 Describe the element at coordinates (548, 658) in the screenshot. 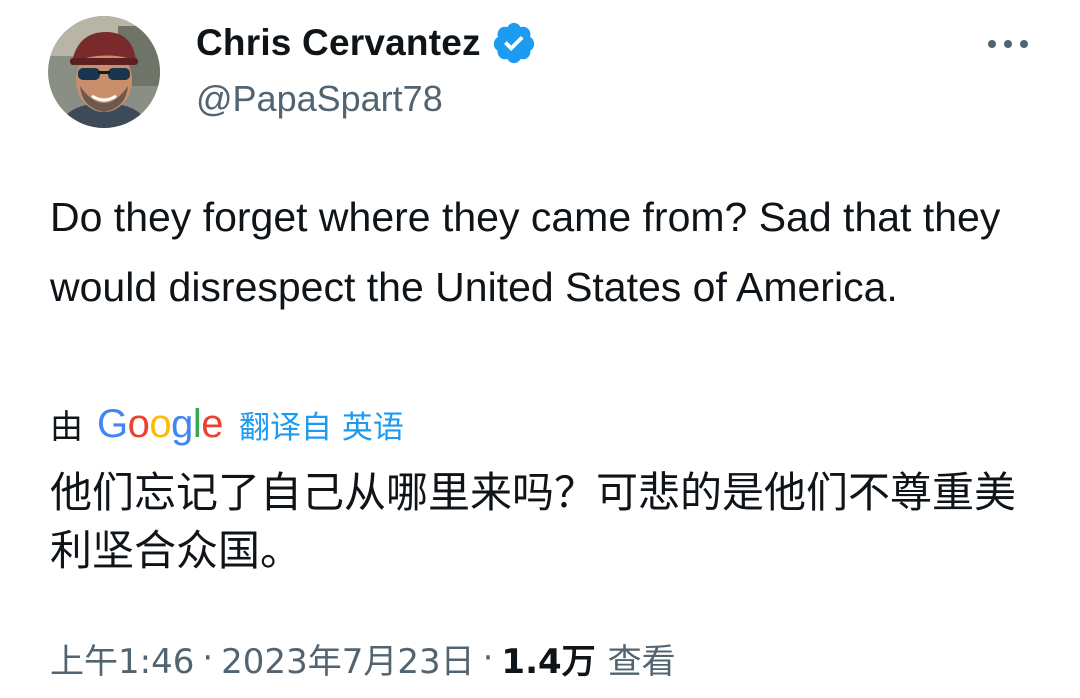

I see `views-count: 1.4万` at that location.